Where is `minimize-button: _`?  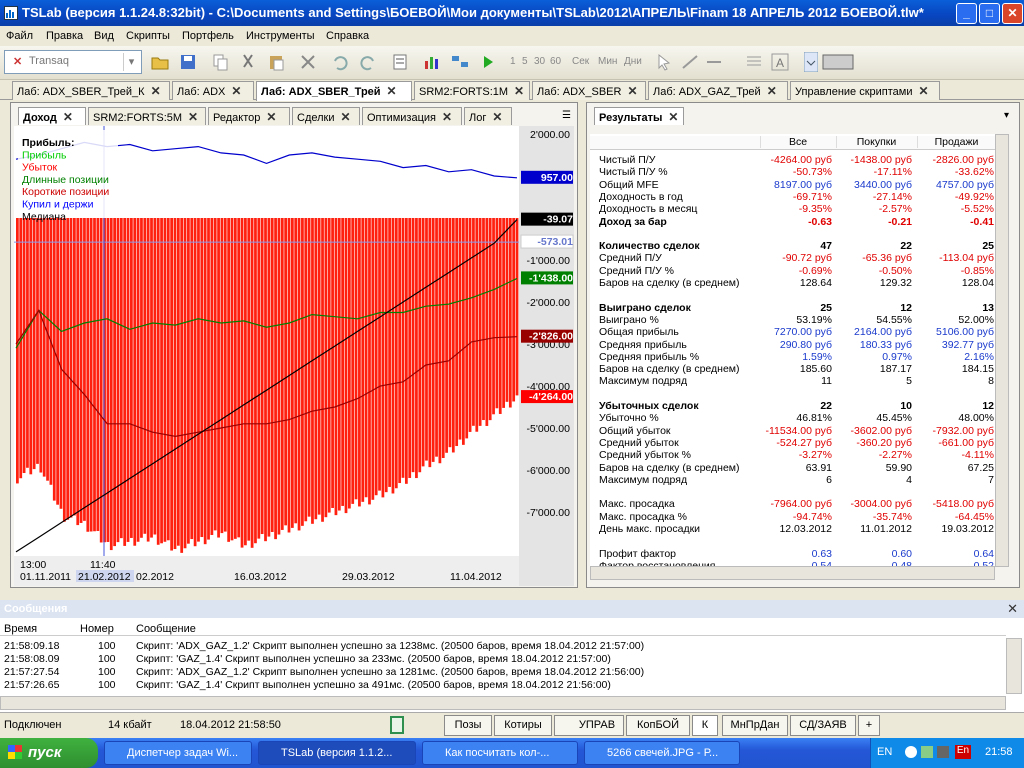
minimize-button: _ is located at coordinates (966, 13).